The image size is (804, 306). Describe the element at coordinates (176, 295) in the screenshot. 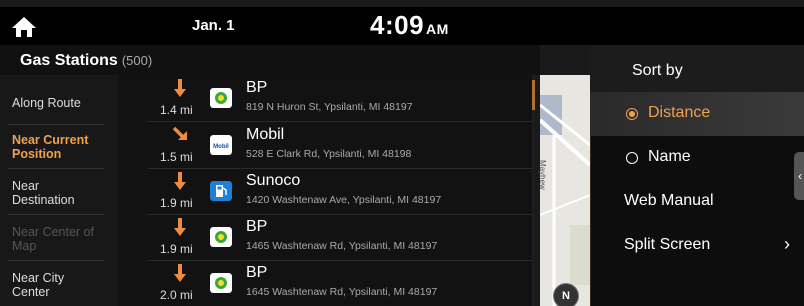

I see `station-distance: 2.0 mi` at that location.